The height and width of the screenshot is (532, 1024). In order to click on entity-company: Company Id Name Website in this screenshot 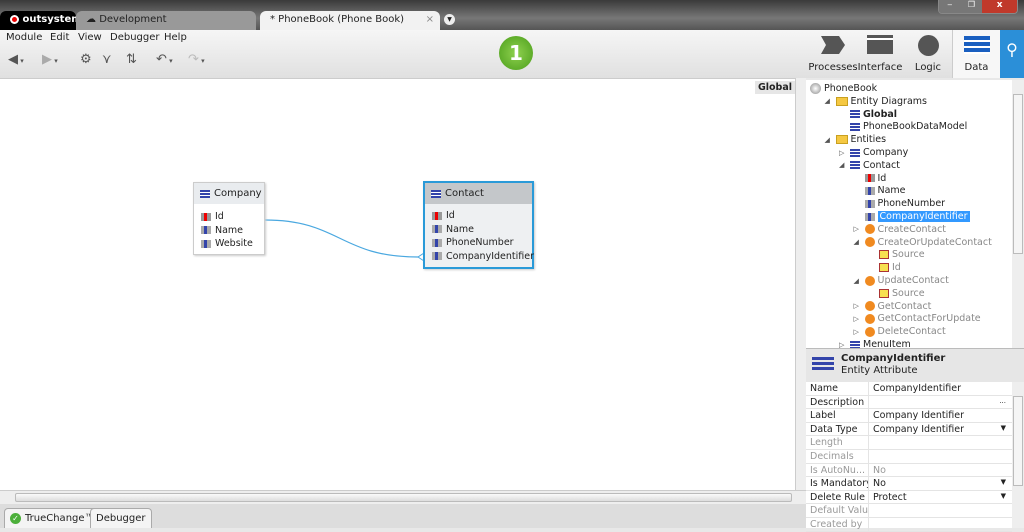, I will do `click(229, 218)`.